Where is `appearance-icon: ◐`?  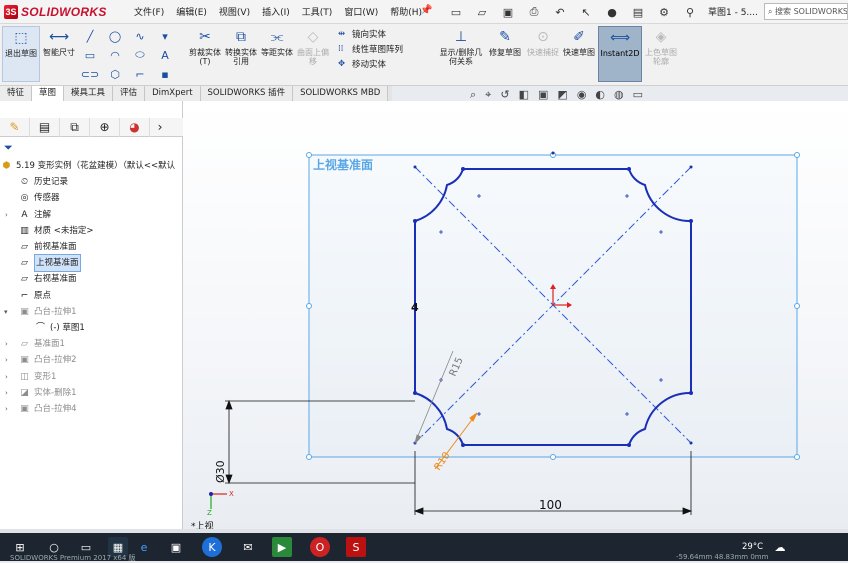 appearance-icon: ◐ is located at coordinates (600, 95).